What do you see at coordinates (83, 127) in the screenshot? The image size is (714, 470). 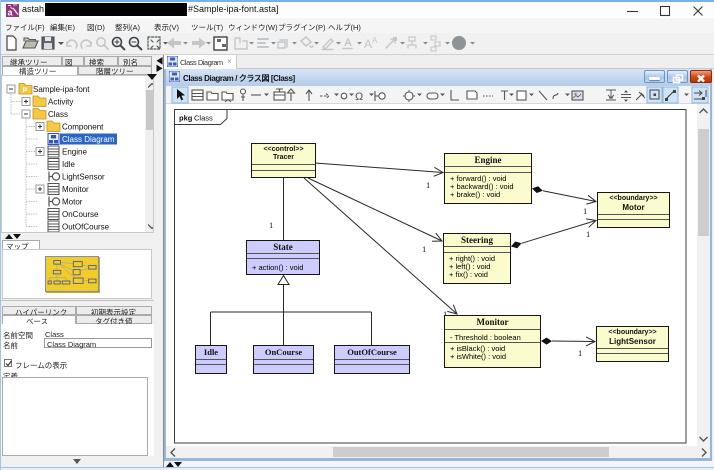 I see `svg-text: Component` at bounding box center [83, 127].